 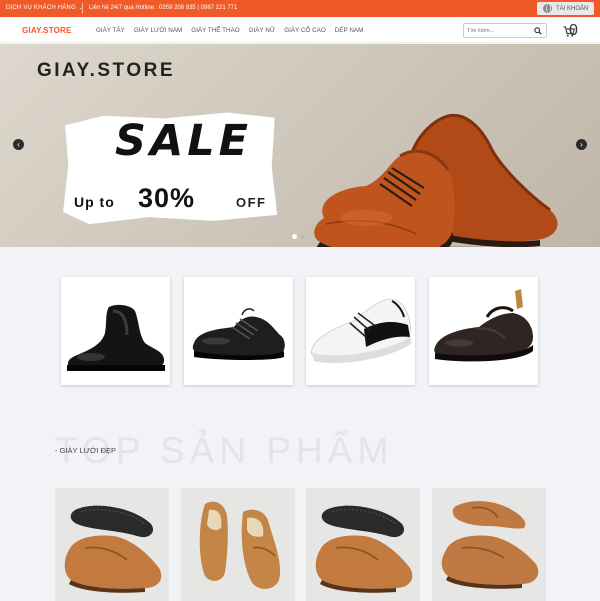 What do you see at coordinates (167, 198) in the screenshot?
I see `banner-percent-text: 30%` at bounding box center [167, 198].